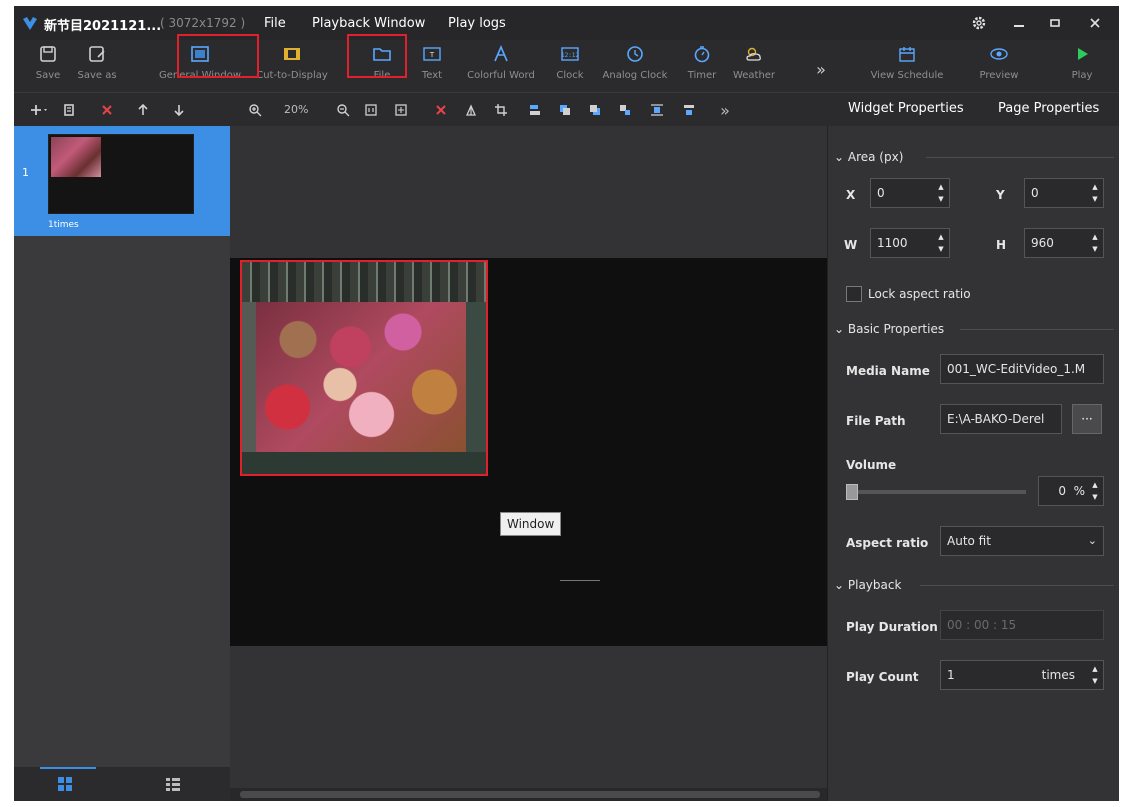  Describe the element at coordinates (852, 492) in the screenshot. I see `volume-slider-handle` at that location.